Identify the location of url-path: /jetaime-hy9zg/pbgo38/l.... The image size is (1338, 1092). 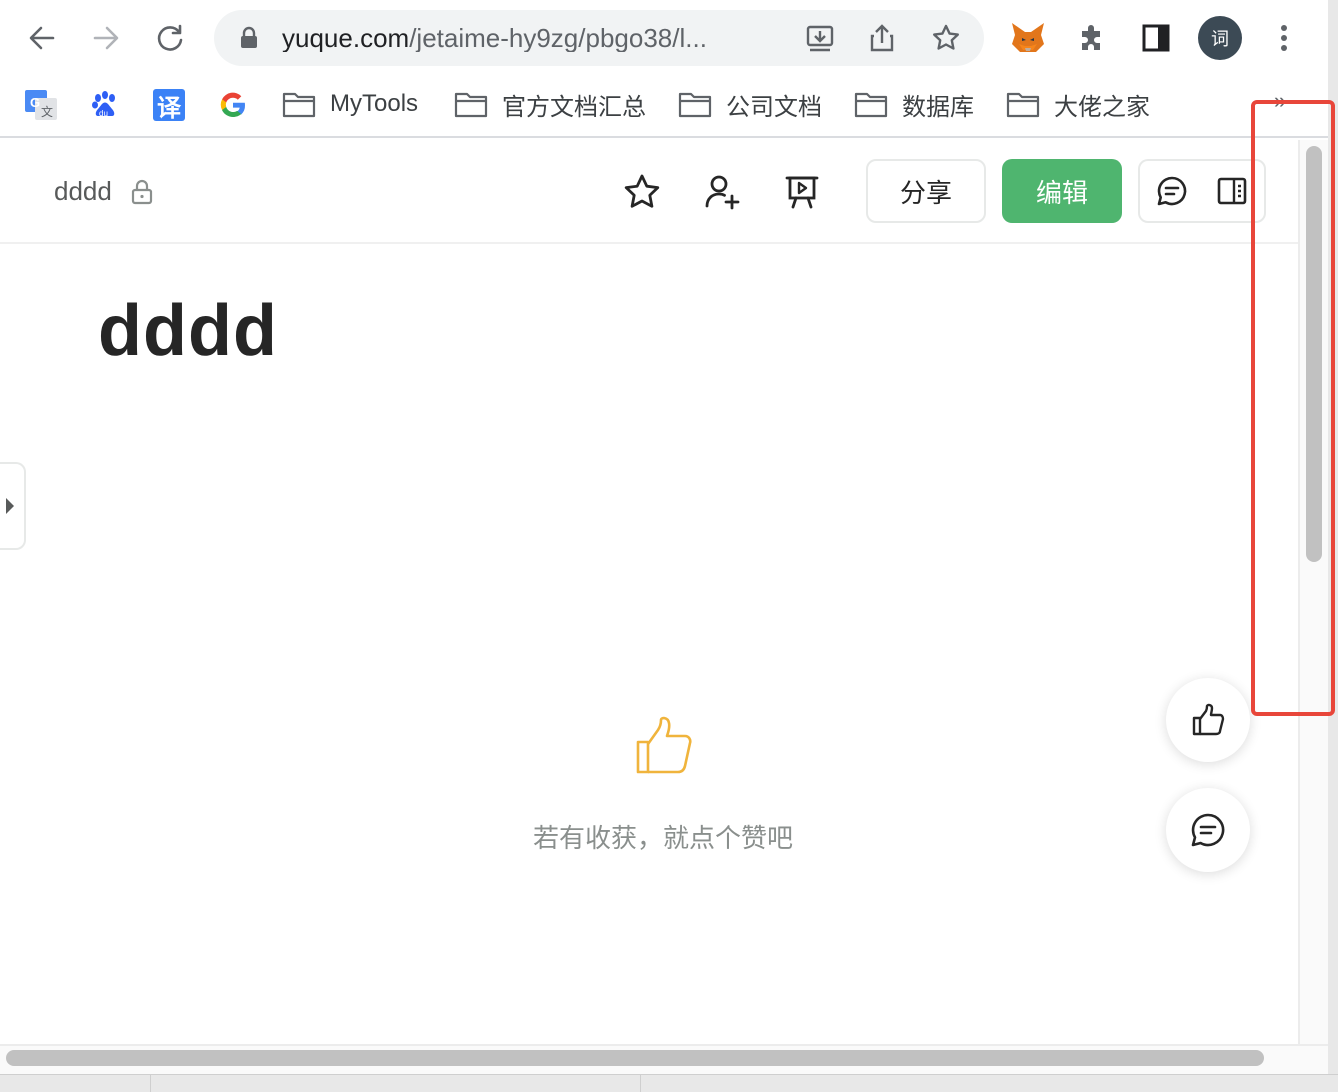
(558, 38).